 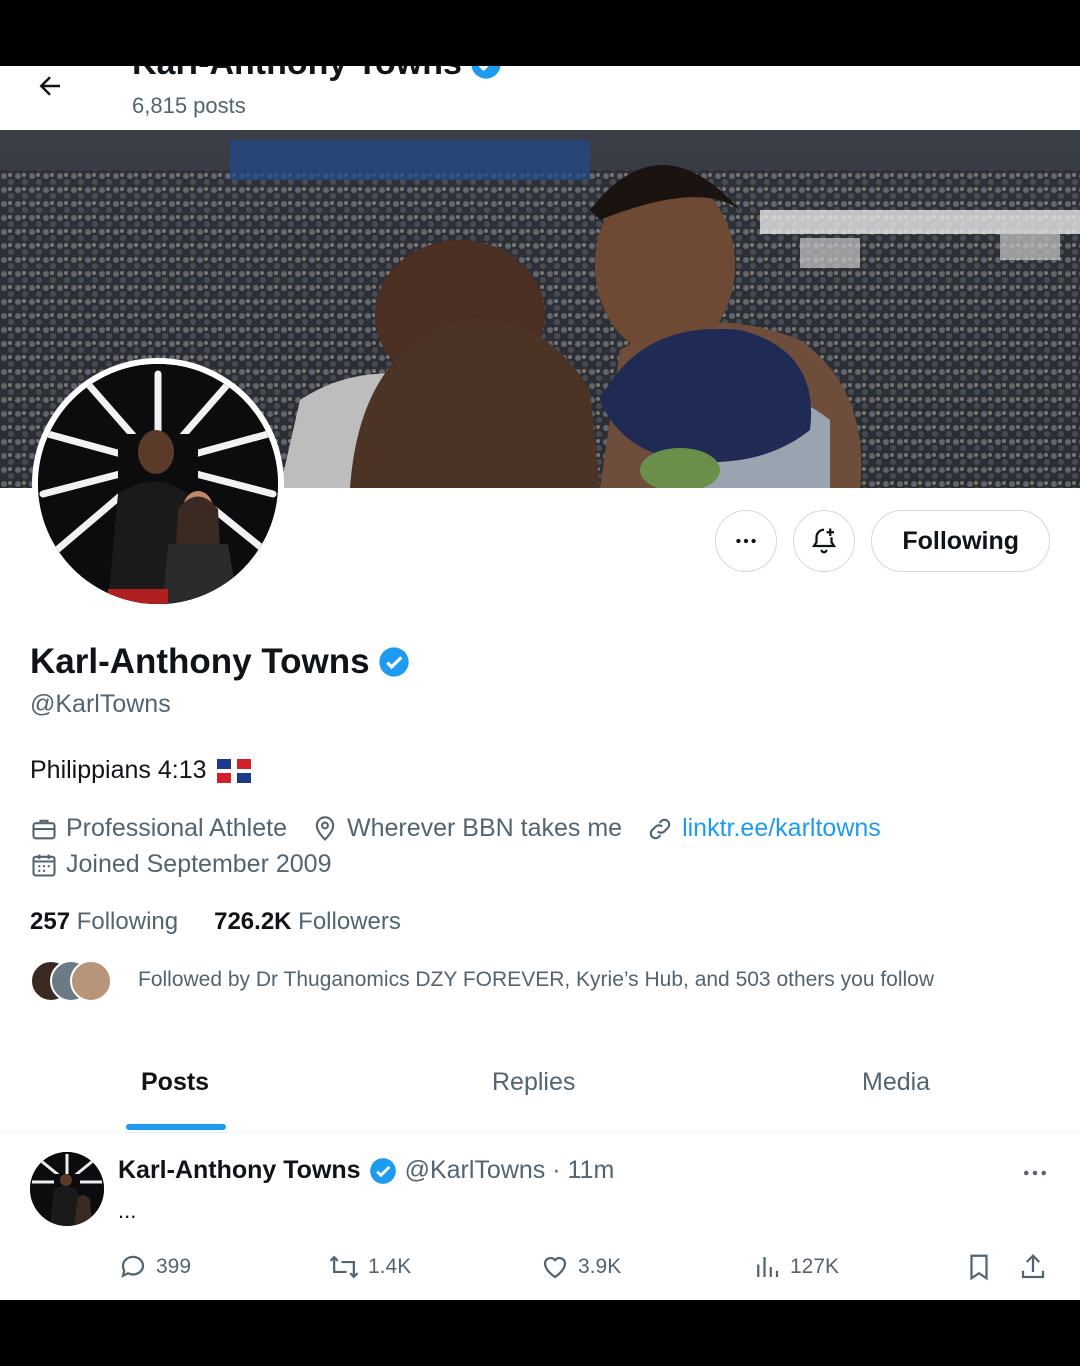 I want to click on calendar-icon, so click(x=44, y=865).